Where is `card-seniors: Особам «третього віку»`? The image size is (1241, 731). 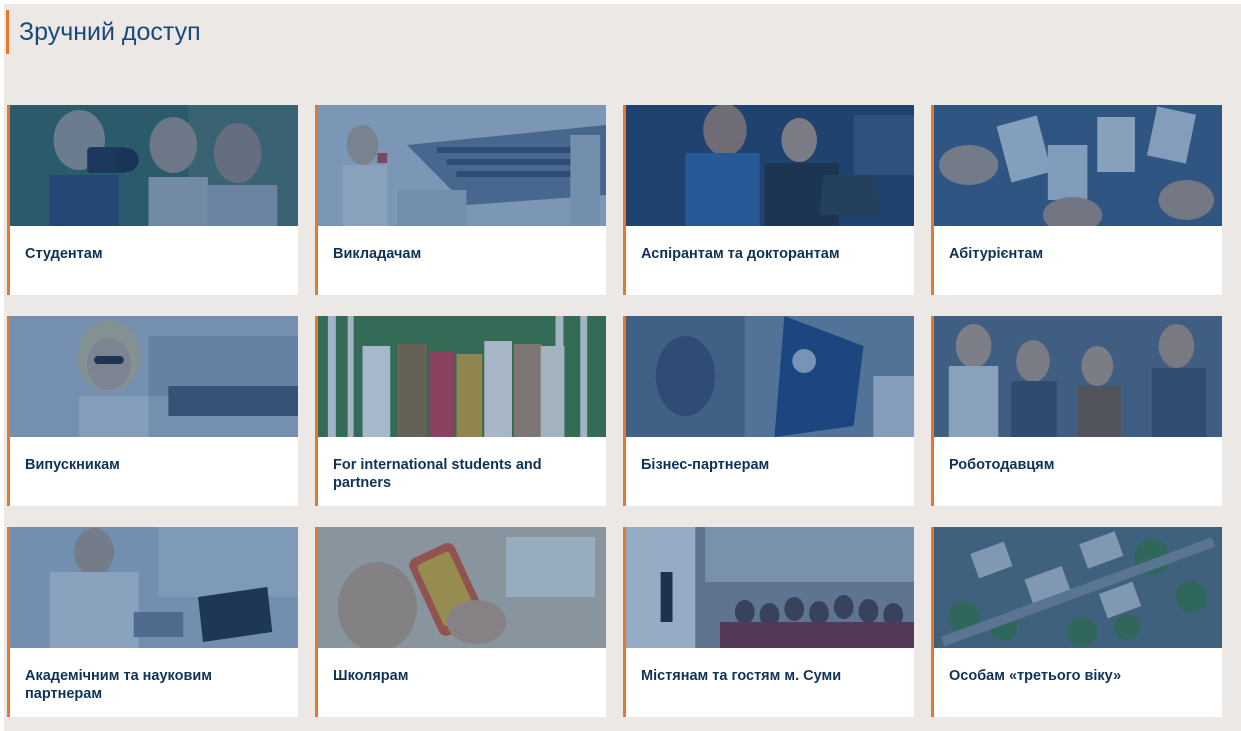
card-seniors: Особам «третього віку» is located at coordinates (1076, 622).